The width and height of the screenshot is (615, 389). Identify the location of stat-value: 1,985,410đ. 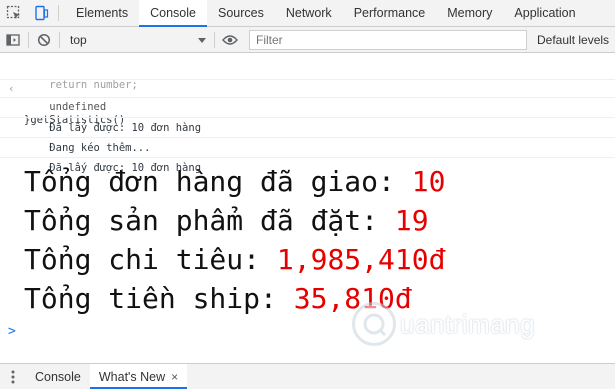
(361, 259).